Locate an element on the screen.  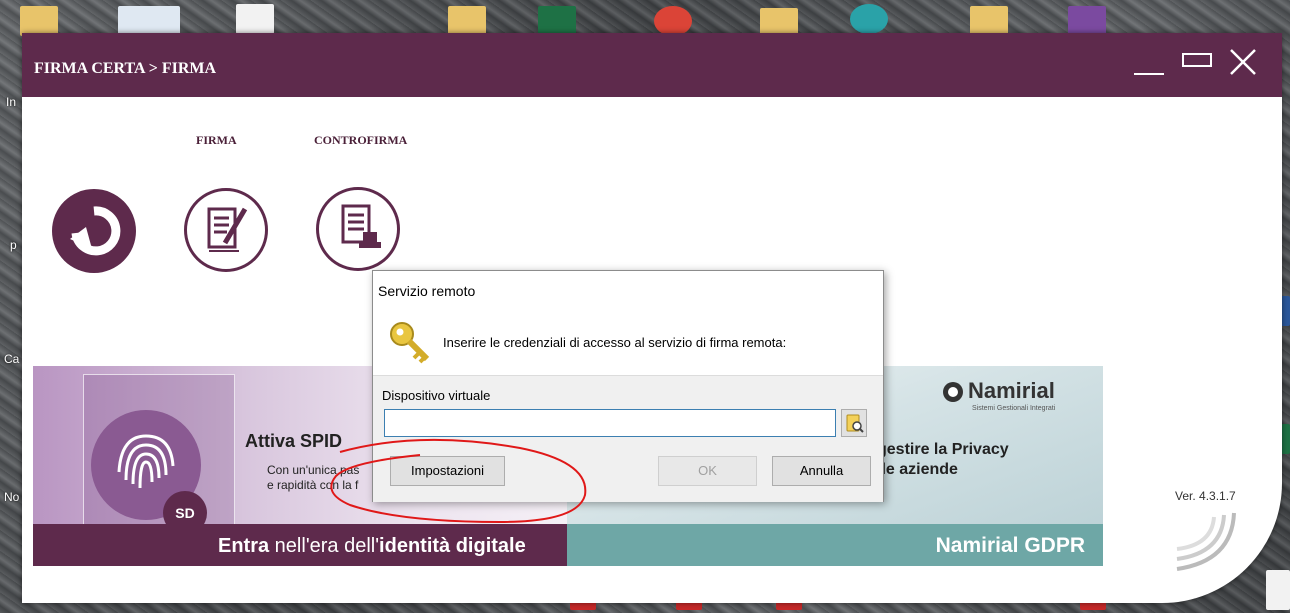
virtual-device-input is located at coordinates (610, 423).